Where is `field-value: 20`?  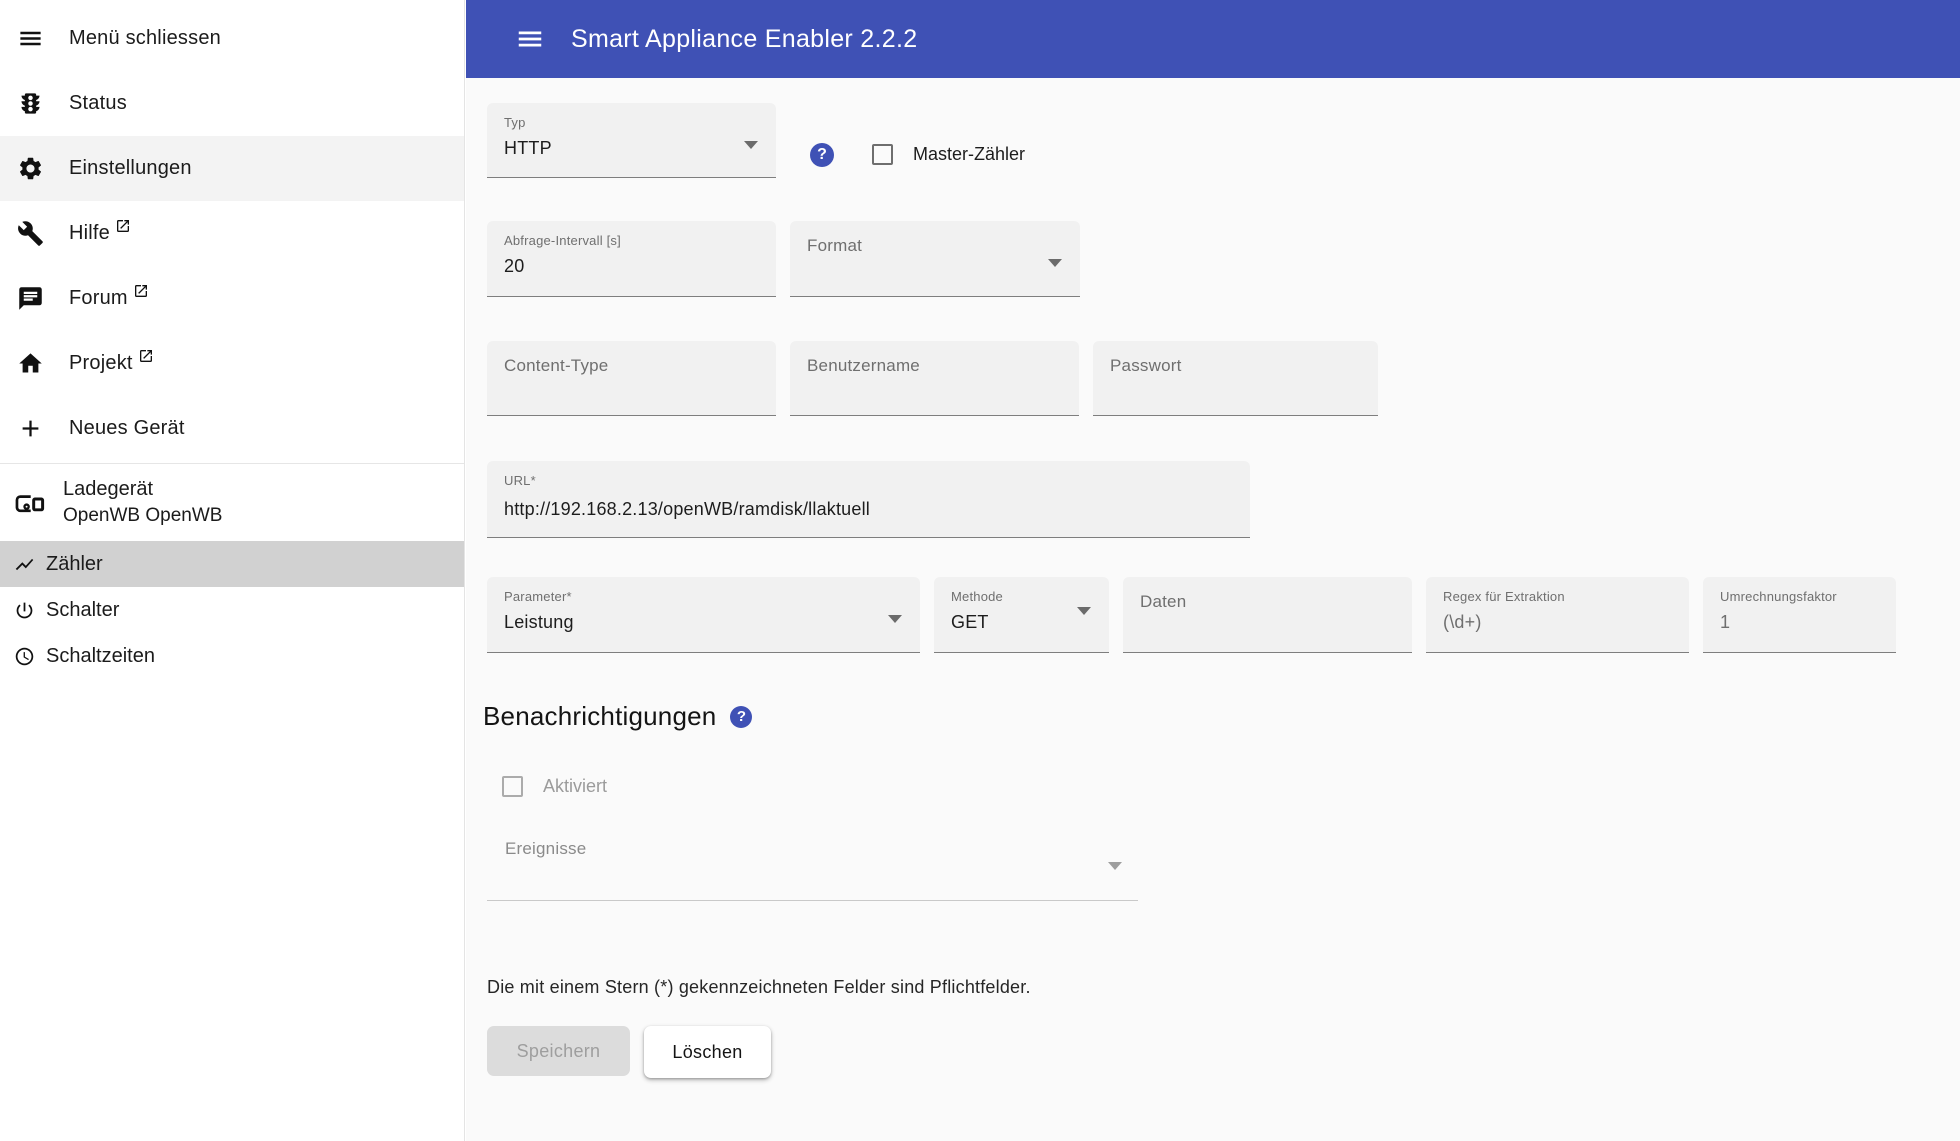
field-value: 20 is located at coordinates (514, 266).